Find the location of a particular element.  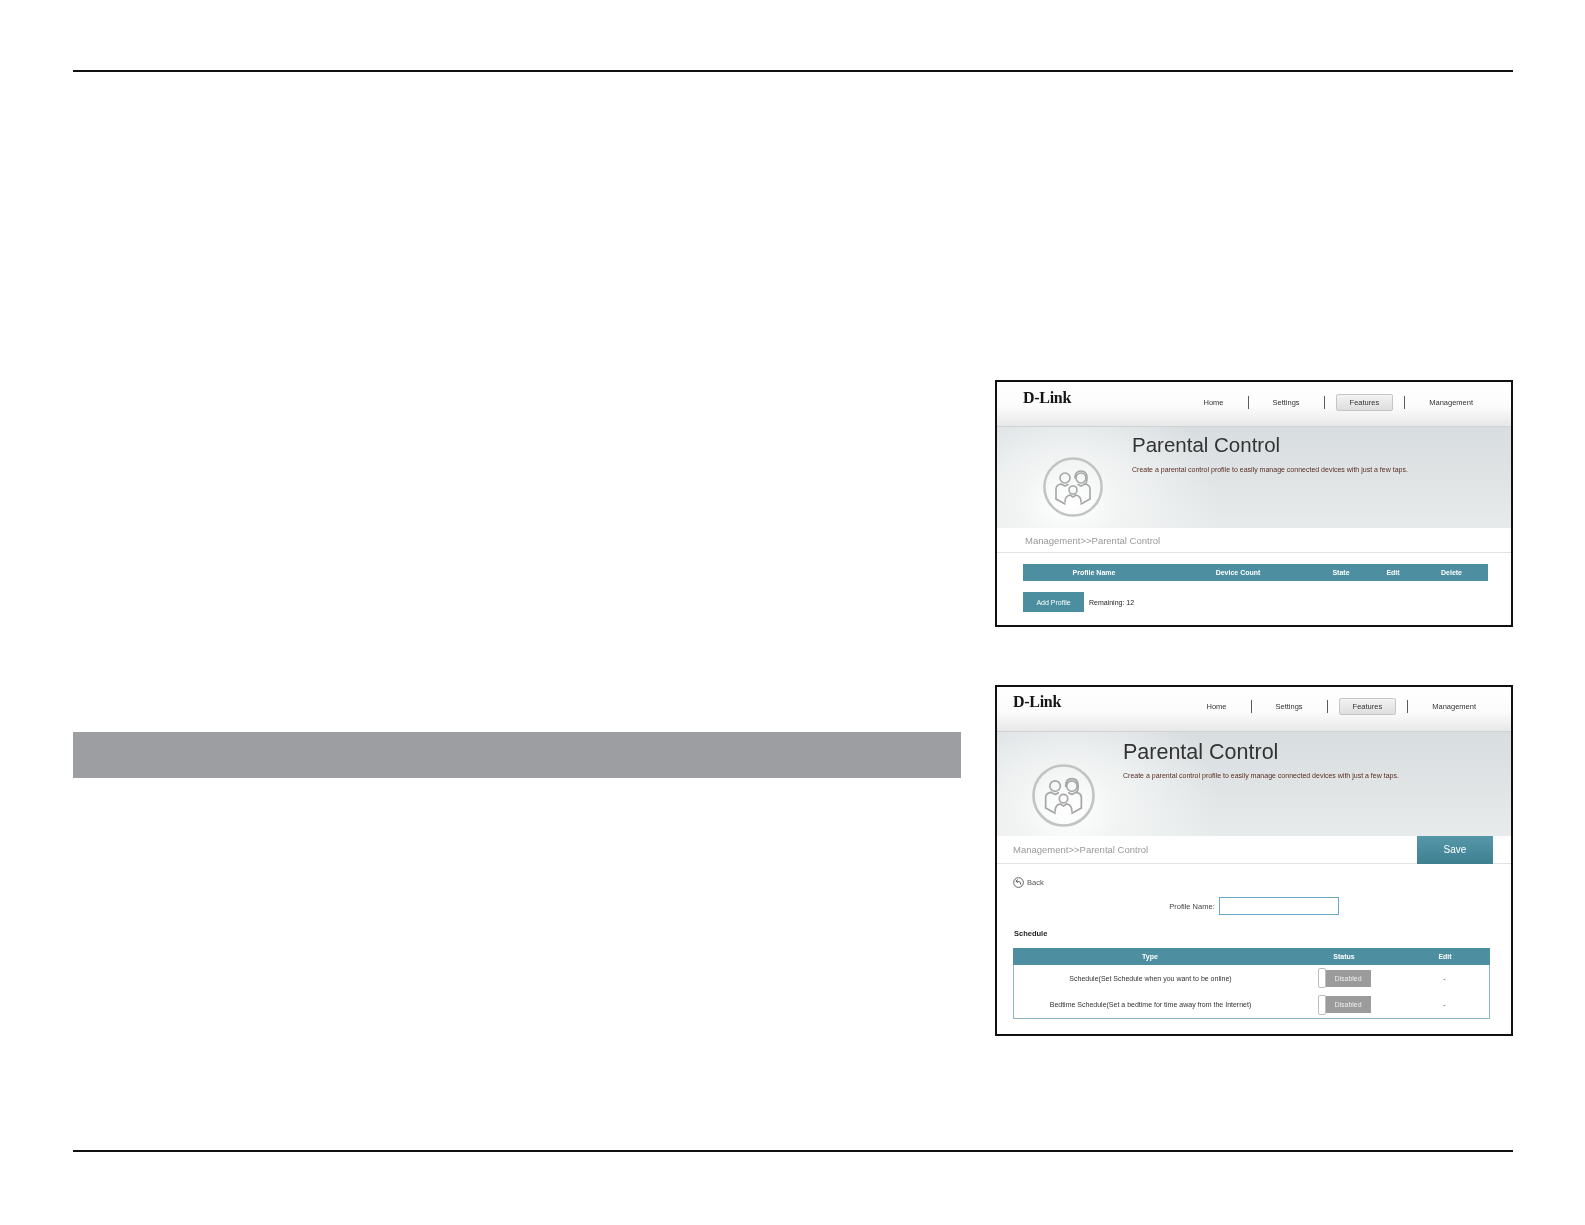

save-button: Save is located at coordinates (1455, 849).